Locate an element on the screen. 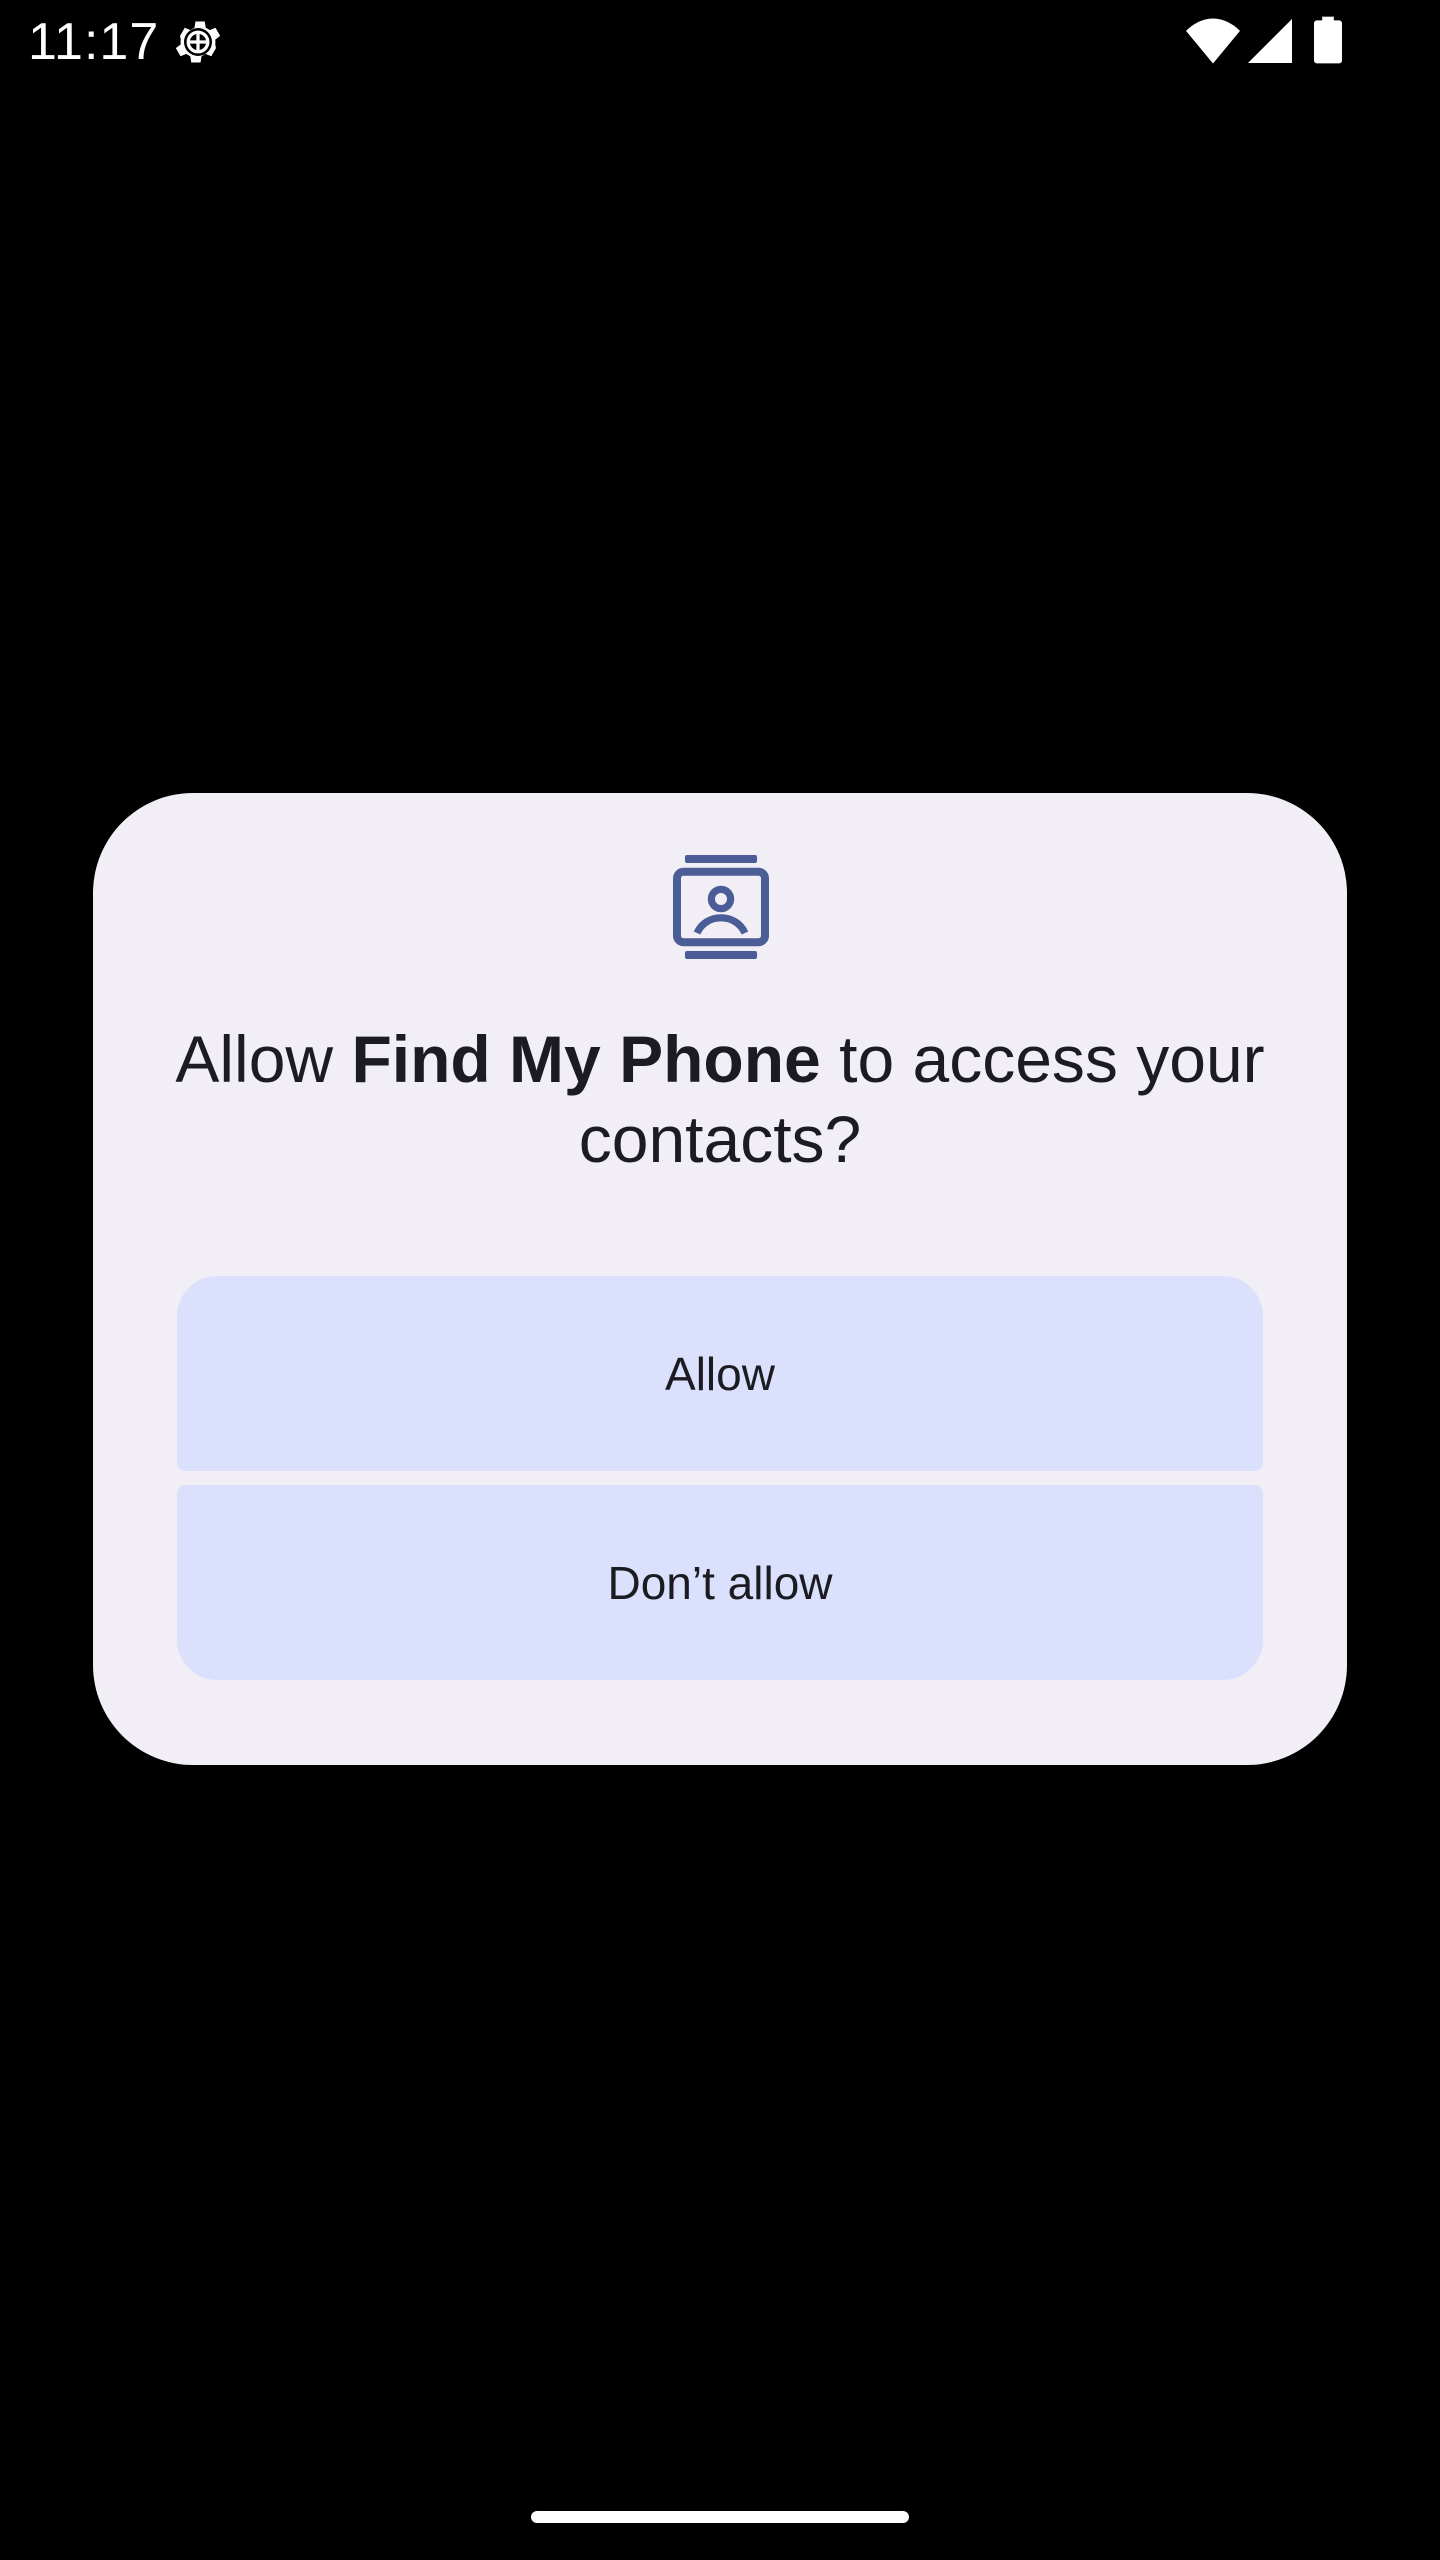  gear-icon is located at coordinates (198, 42).